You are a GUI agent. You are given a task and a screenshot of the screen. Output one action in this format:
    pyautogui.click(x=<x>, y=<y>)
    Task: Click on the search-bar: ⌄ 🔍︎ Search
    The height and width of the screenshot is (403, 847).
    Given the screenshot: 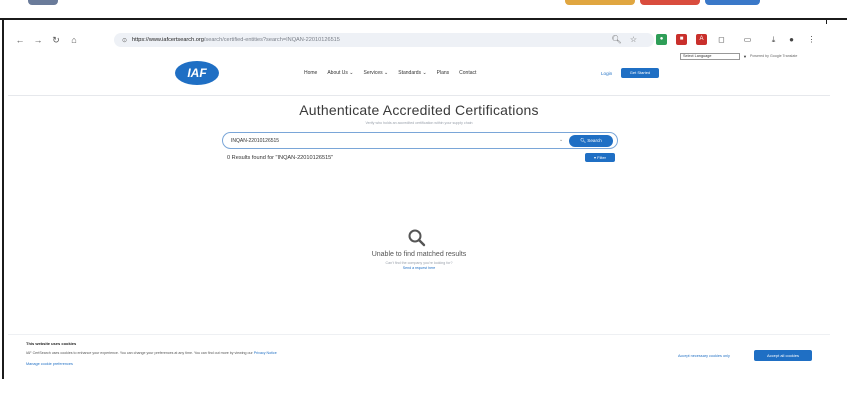 What is the action you would take?
    pyautogui.click(x=420, y=140)
    